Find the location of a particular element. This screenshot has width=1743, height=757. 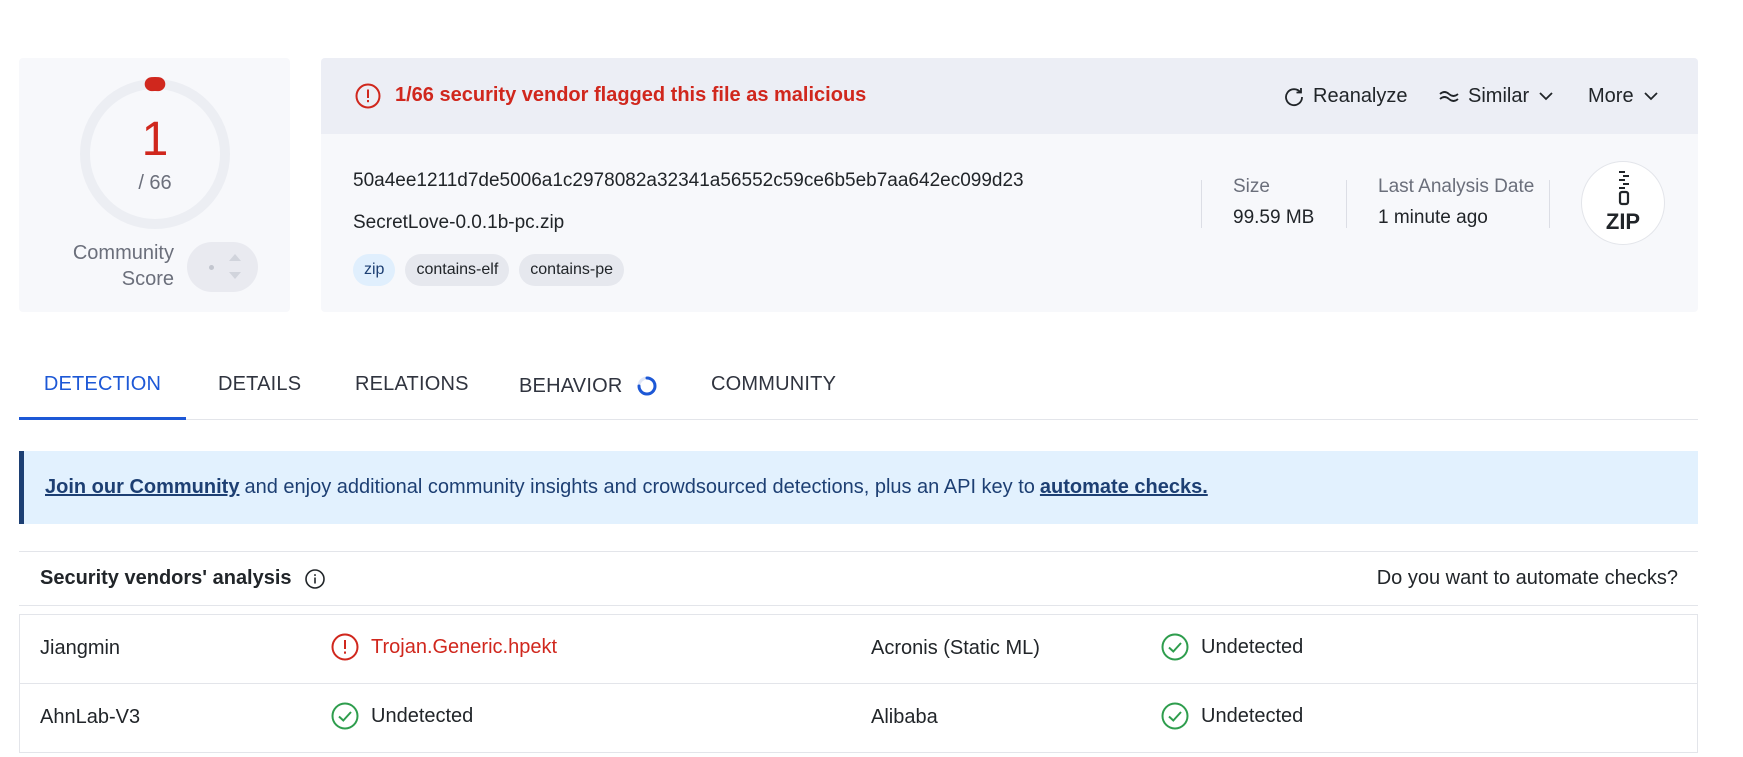

size-label: Size is located at coordinates (1251, 186).